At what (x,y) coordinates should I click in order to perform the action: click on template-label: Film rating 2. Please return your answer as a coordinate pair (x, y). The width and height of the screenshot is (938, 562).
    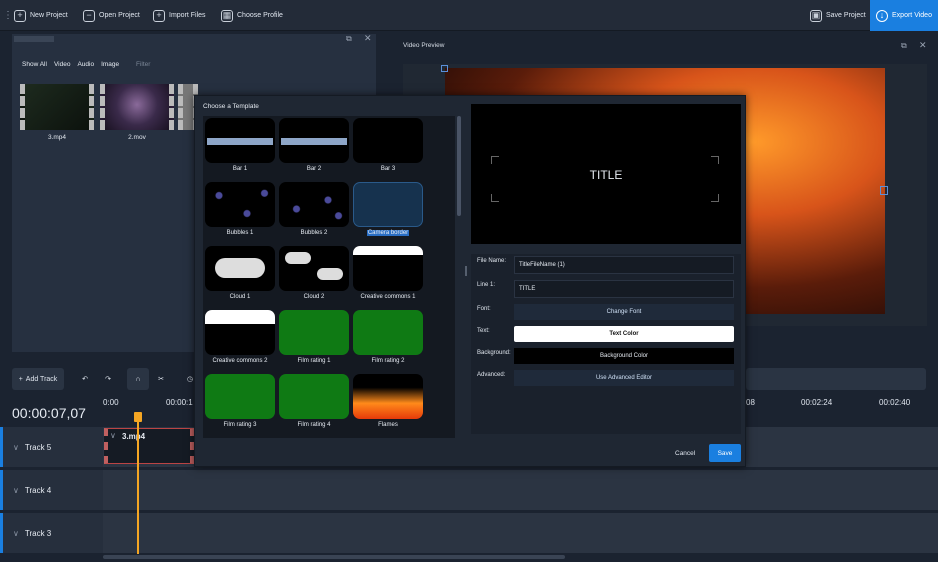
    Looking at the image, I should click on (388, 361).